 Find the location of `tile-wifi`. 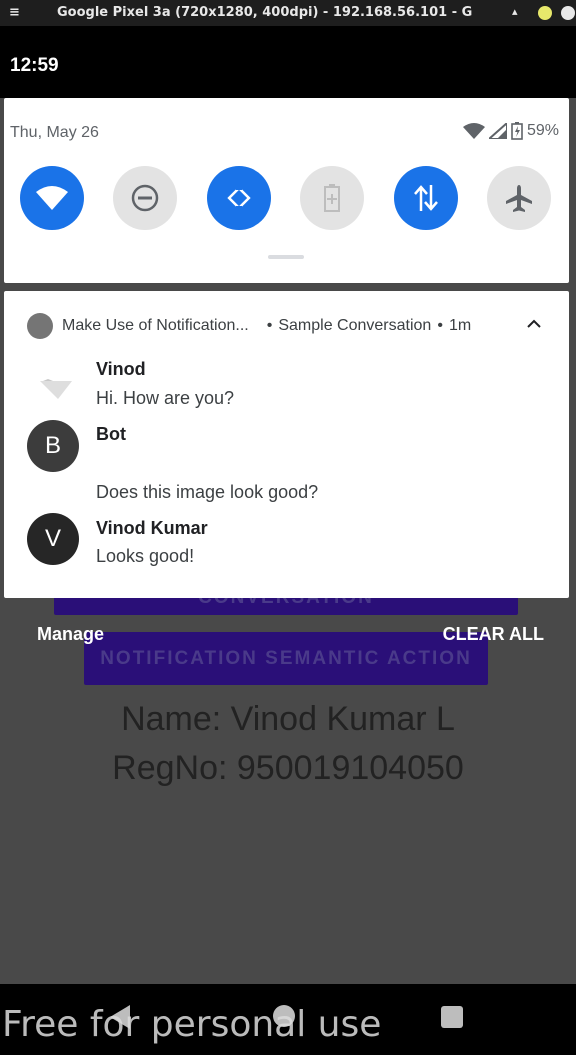

tile-wifi is located at coordinates (52, 198).